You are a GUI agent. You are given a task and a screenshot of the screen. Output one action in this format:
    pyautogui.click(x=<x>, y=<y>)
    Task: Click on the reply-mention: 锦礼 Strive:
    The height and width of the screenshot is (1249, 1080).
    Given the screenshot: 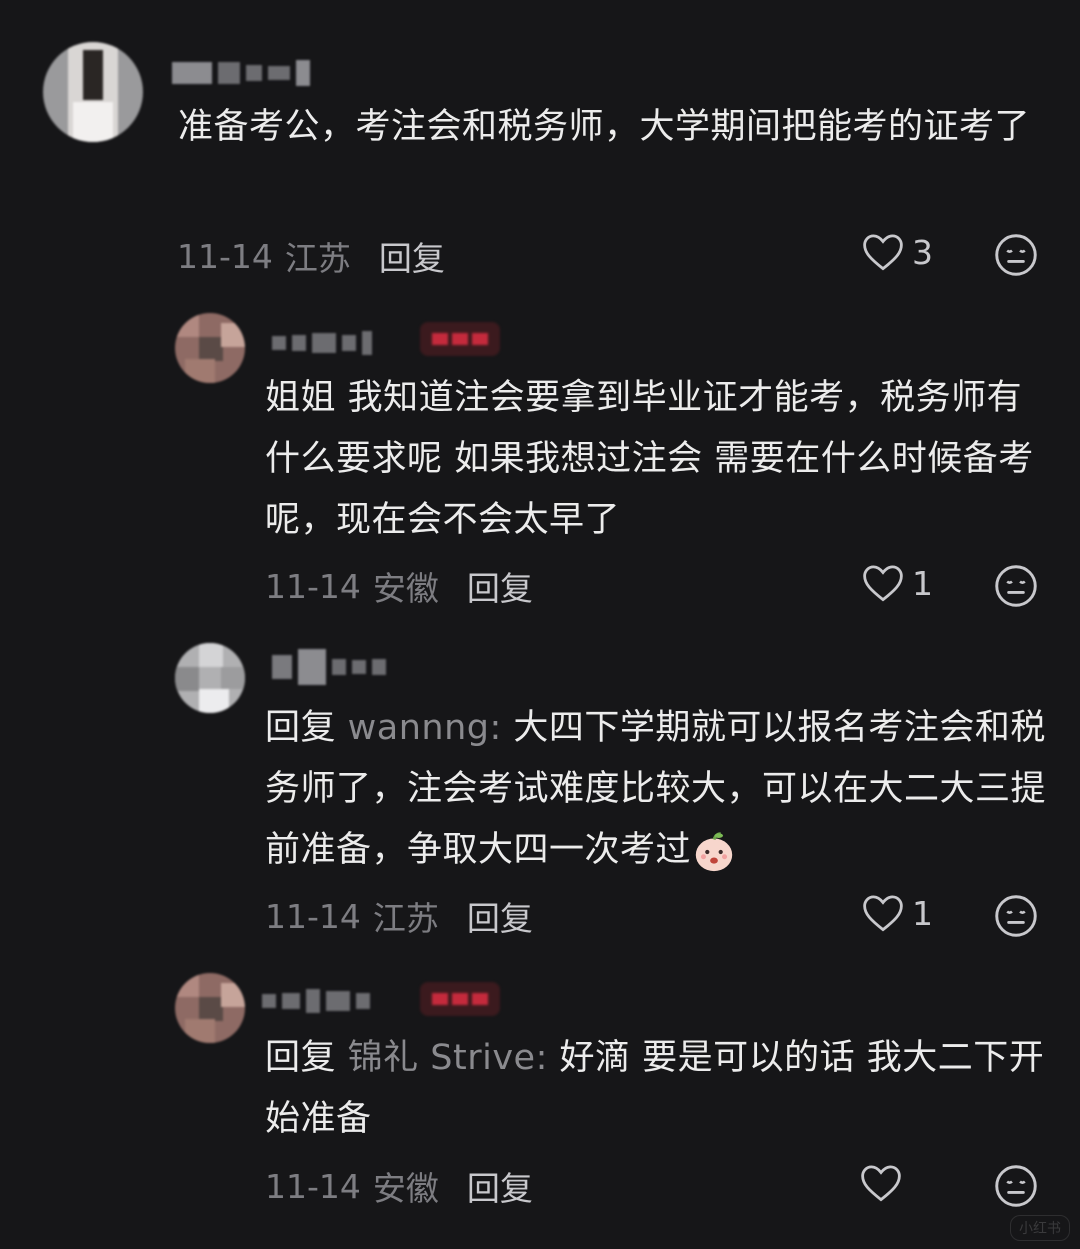 What is the action you would take?
    pyautogui.click(x=448, y=1058)
    